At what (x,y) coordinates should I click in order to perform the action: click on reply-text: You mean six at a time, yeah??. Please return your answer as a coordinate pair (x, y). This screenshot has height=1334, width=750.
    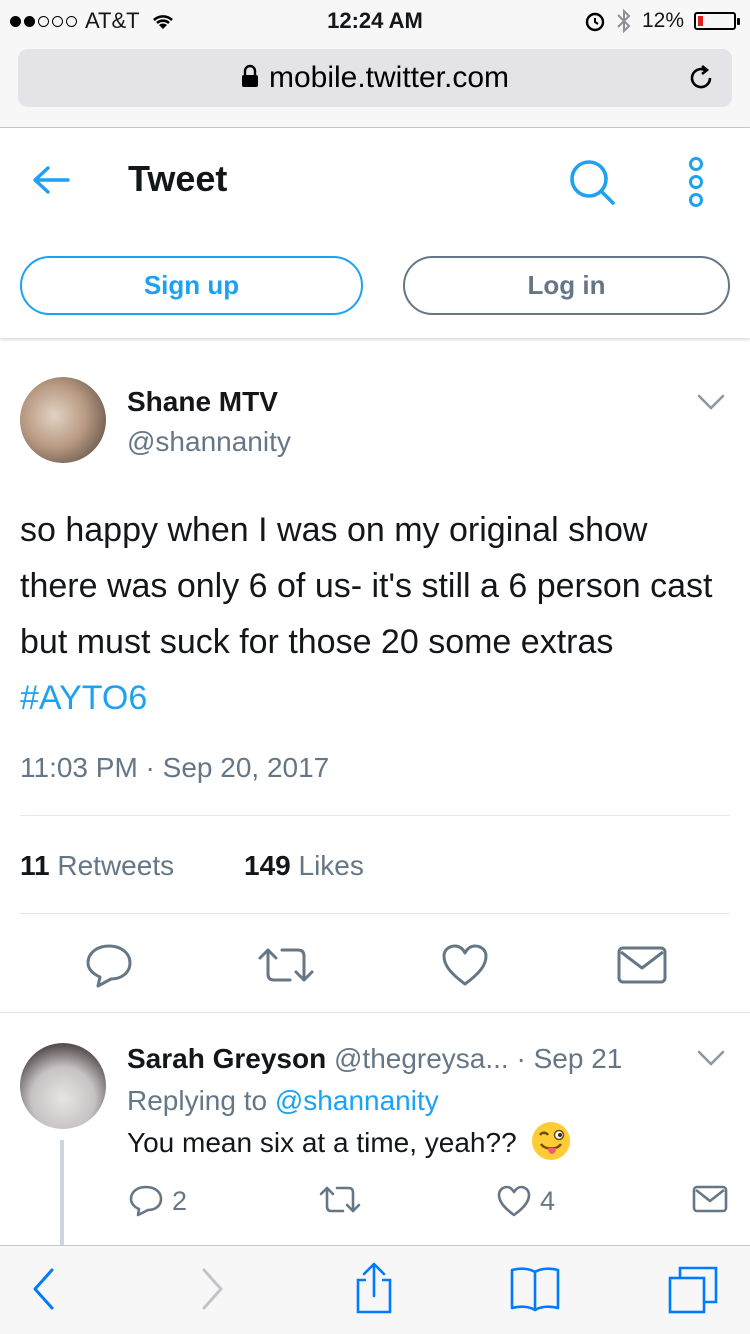
    Looking at the image, I should click on (349, 1141).